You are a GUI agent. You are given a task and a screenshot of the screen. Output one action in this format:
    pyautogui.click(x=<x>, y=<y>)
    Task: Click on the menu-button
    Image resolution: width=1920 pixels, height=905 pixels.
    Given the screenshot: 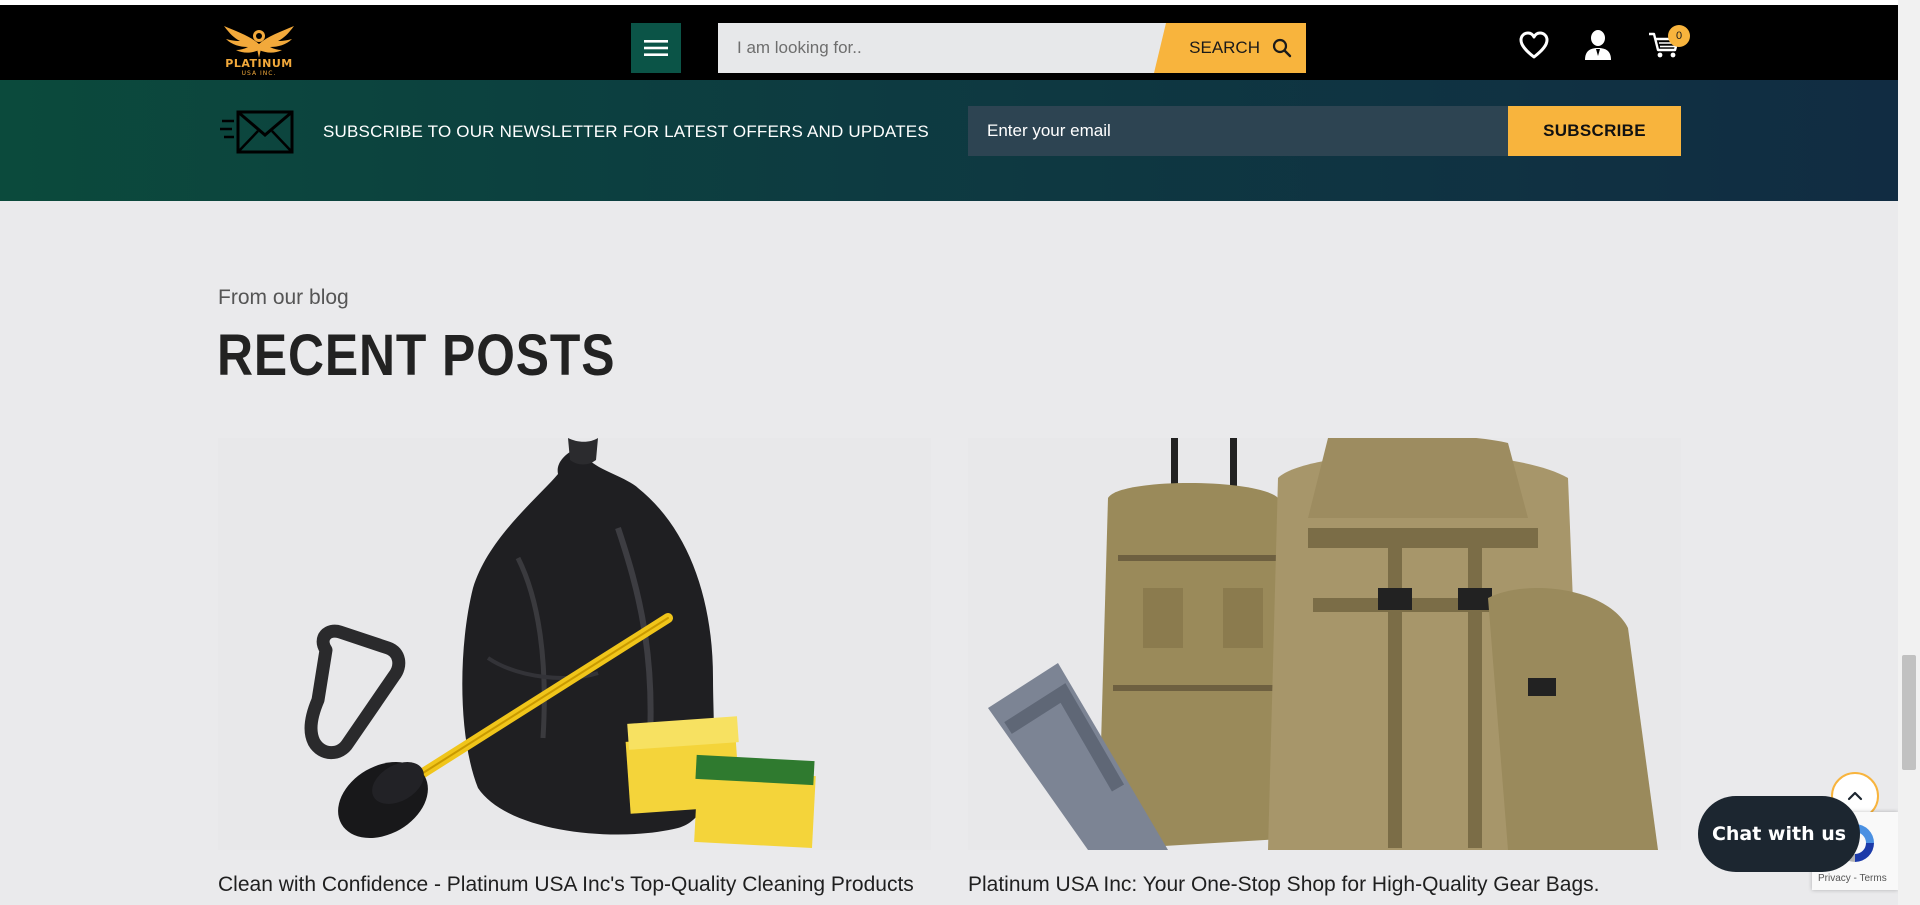 What is the action you would take?
    pyautogui.click(x=656, y=48)
    